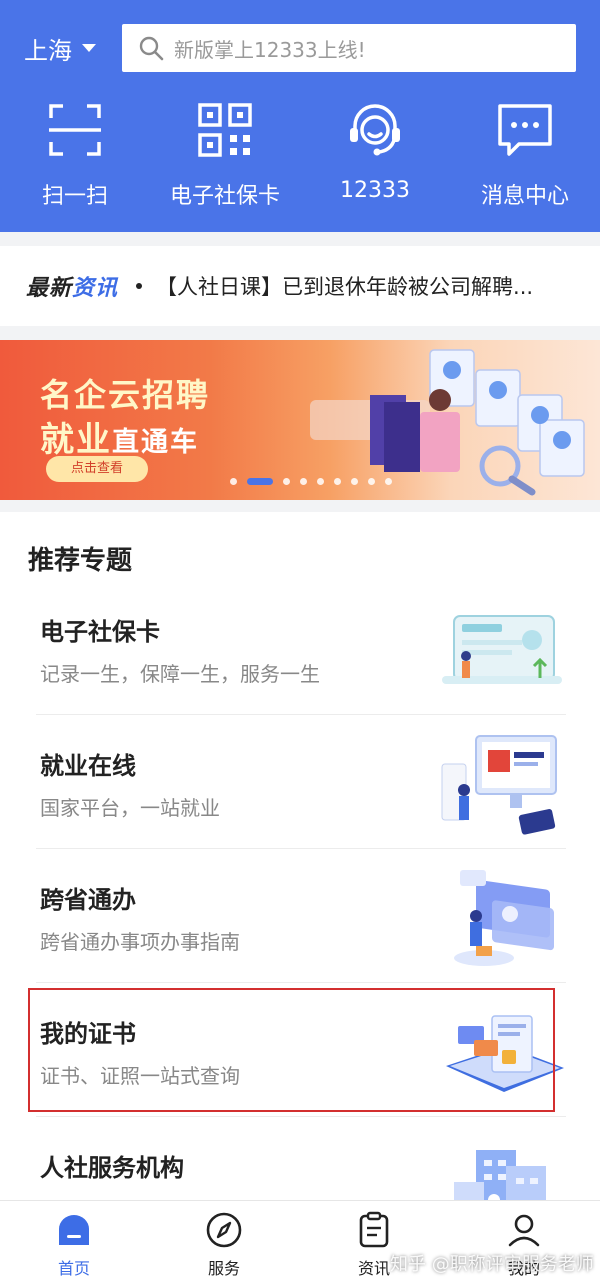 Image resolution: width=600 pixels, height=1286 pixels. Describe the element at coordinates (492, 1264) in the screenshot. I see `watermark: 知乎 @职称评审服务老师` at that location.